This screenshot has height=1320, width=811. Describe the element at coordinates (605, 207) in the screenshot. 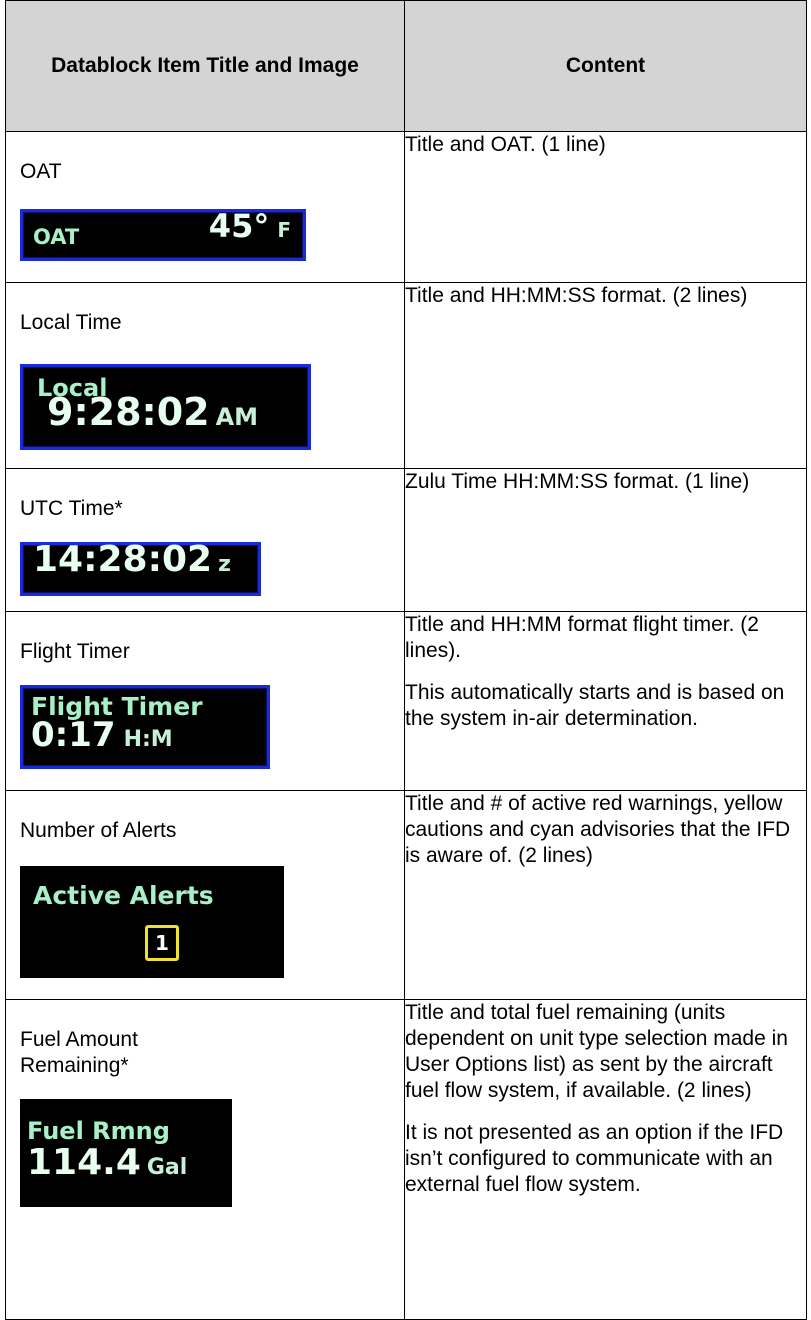

I see `content-cell: Title and OAT. (1 line)` at that location.